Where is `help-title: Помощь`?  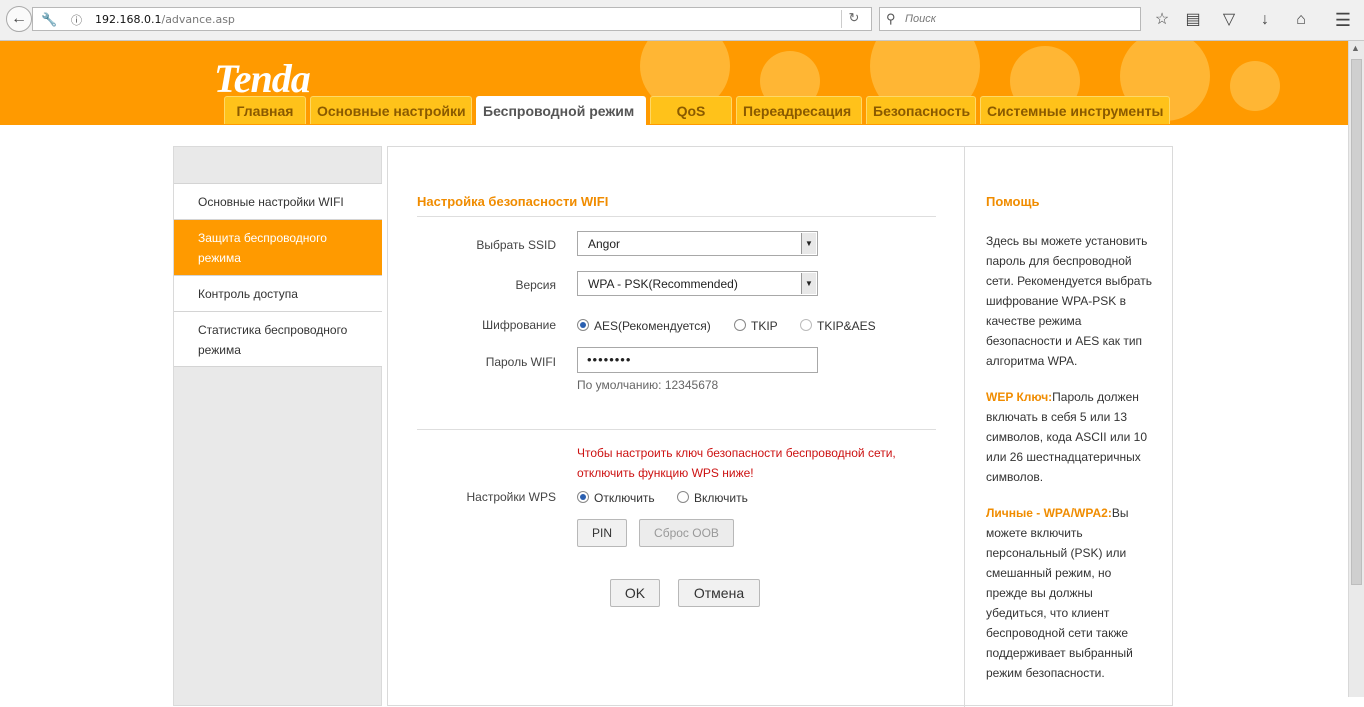 help-title: Помощь is located at coordinates (1013, 201).